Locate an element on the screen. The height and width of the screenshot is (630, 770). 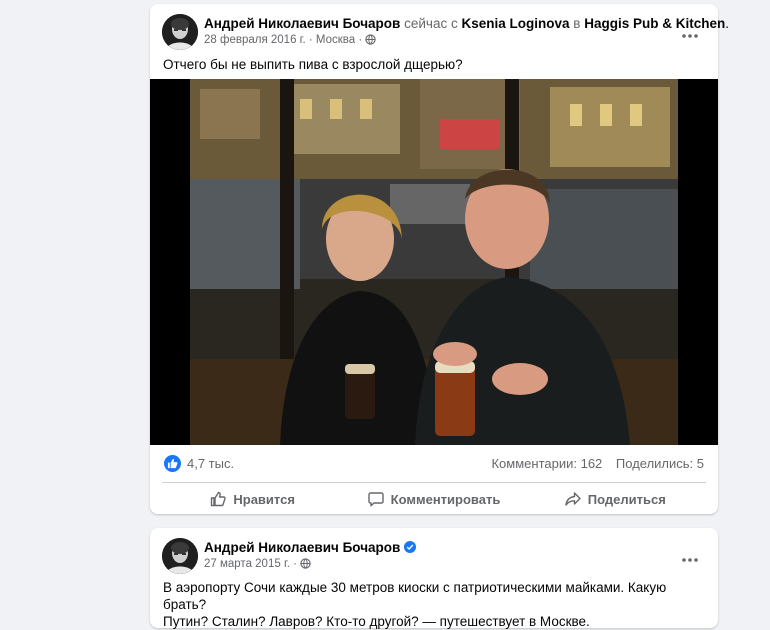
share-button: Поделиться is located at coordinates (615, 499).